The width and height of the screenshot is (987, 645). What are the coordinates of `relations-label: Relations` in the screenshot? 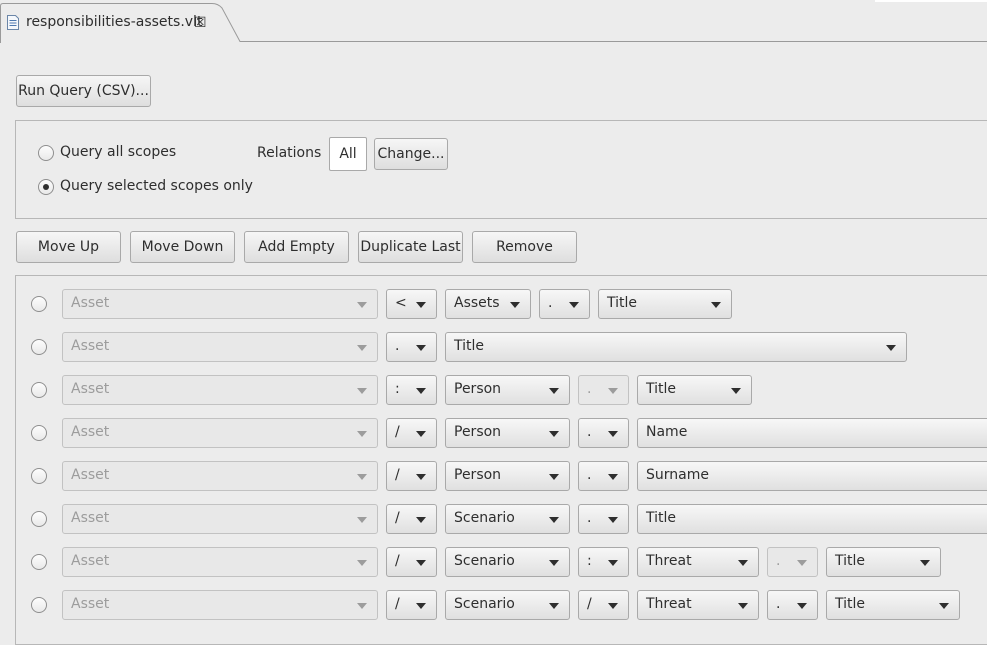 It's located at (289, 153).